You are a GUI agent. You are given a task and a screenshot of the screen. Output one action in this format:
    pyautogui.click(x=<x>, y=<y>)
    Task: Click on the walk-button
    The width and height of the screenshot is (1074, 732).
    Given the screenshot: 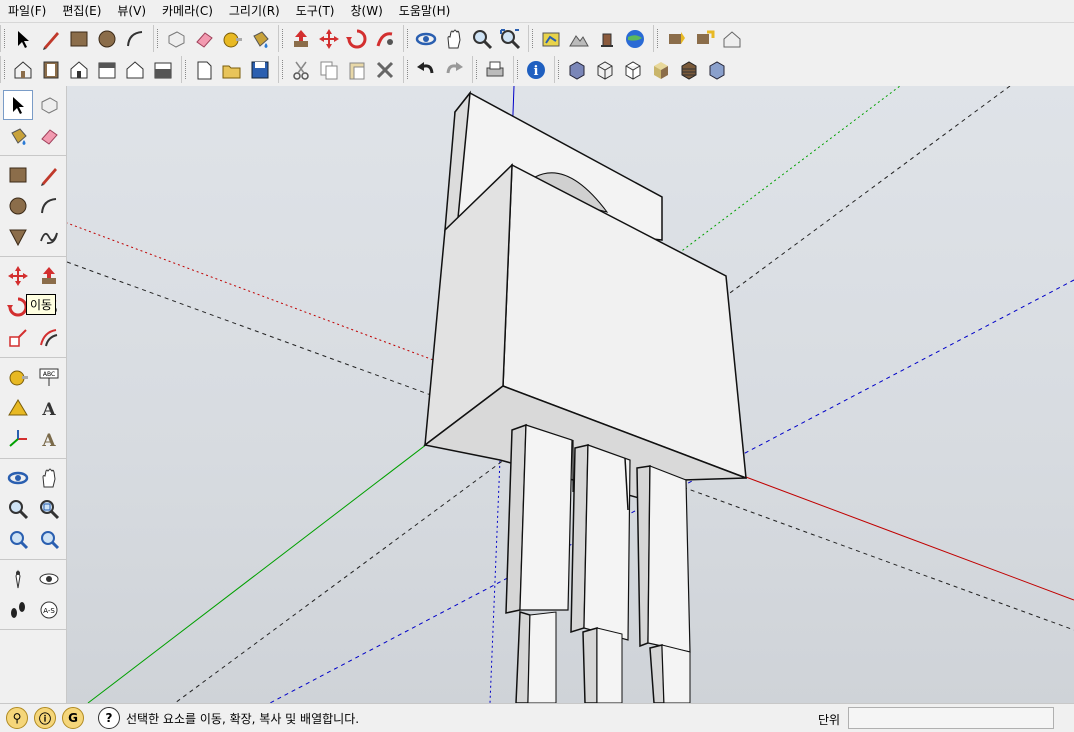 What is the action you would take?
    pyautogui.click(x=18, y=610)
    